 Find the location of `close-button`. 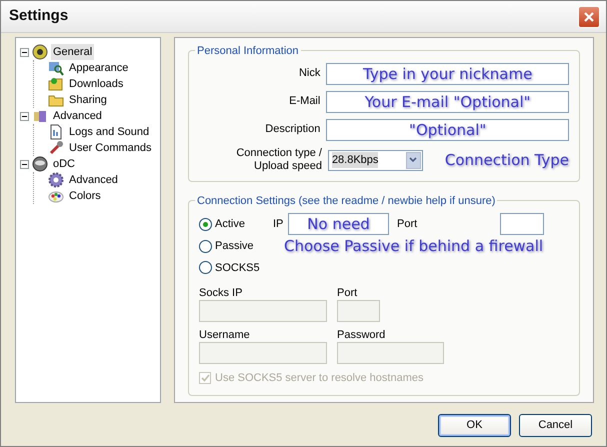

close-button is located at coordinates (589, 17).